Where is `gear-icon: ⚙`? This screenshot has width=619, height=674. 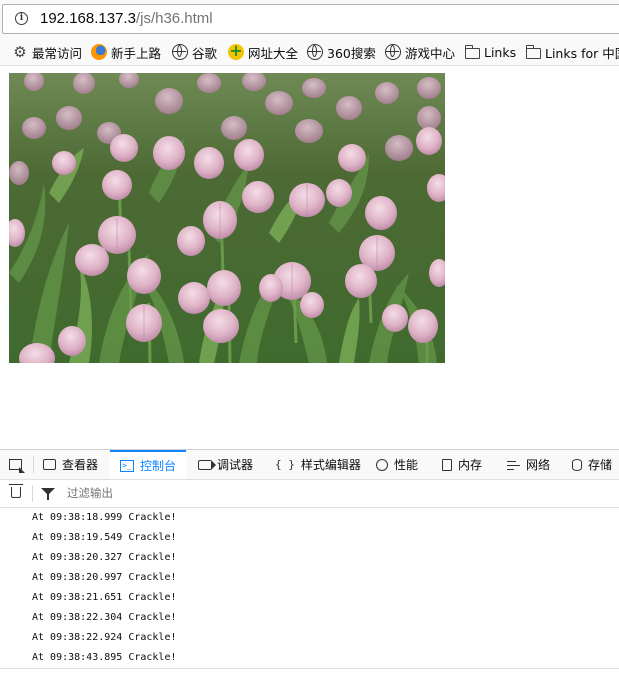
gear-icon: ⚙ is located at coordinates (20, 52).